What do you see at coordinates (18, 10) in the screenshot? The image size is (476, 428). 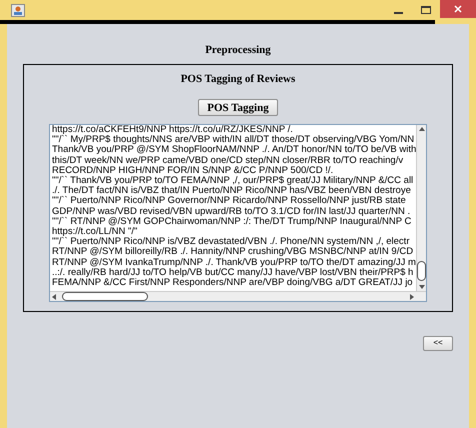 I see `app-icon` at bounding box center [18, 10].